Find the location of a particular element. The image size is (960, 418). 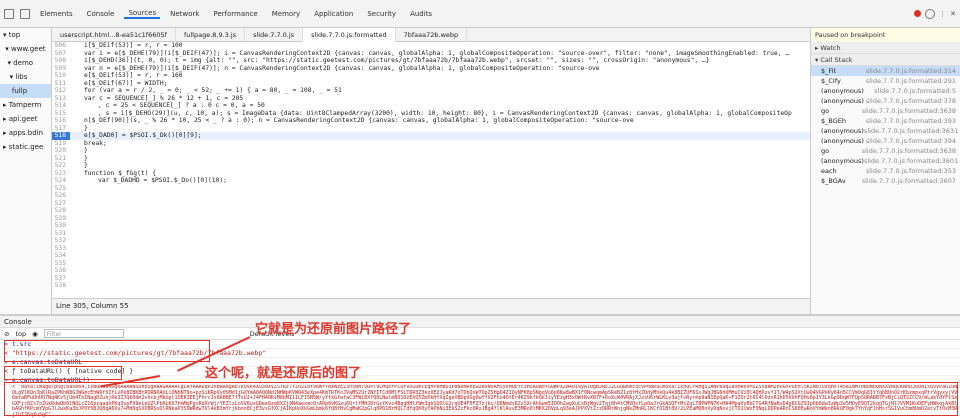

callstack-frame: (anonymous) slide.7.7.0.js:formatted:3601 is located at coordinates (885, 161).